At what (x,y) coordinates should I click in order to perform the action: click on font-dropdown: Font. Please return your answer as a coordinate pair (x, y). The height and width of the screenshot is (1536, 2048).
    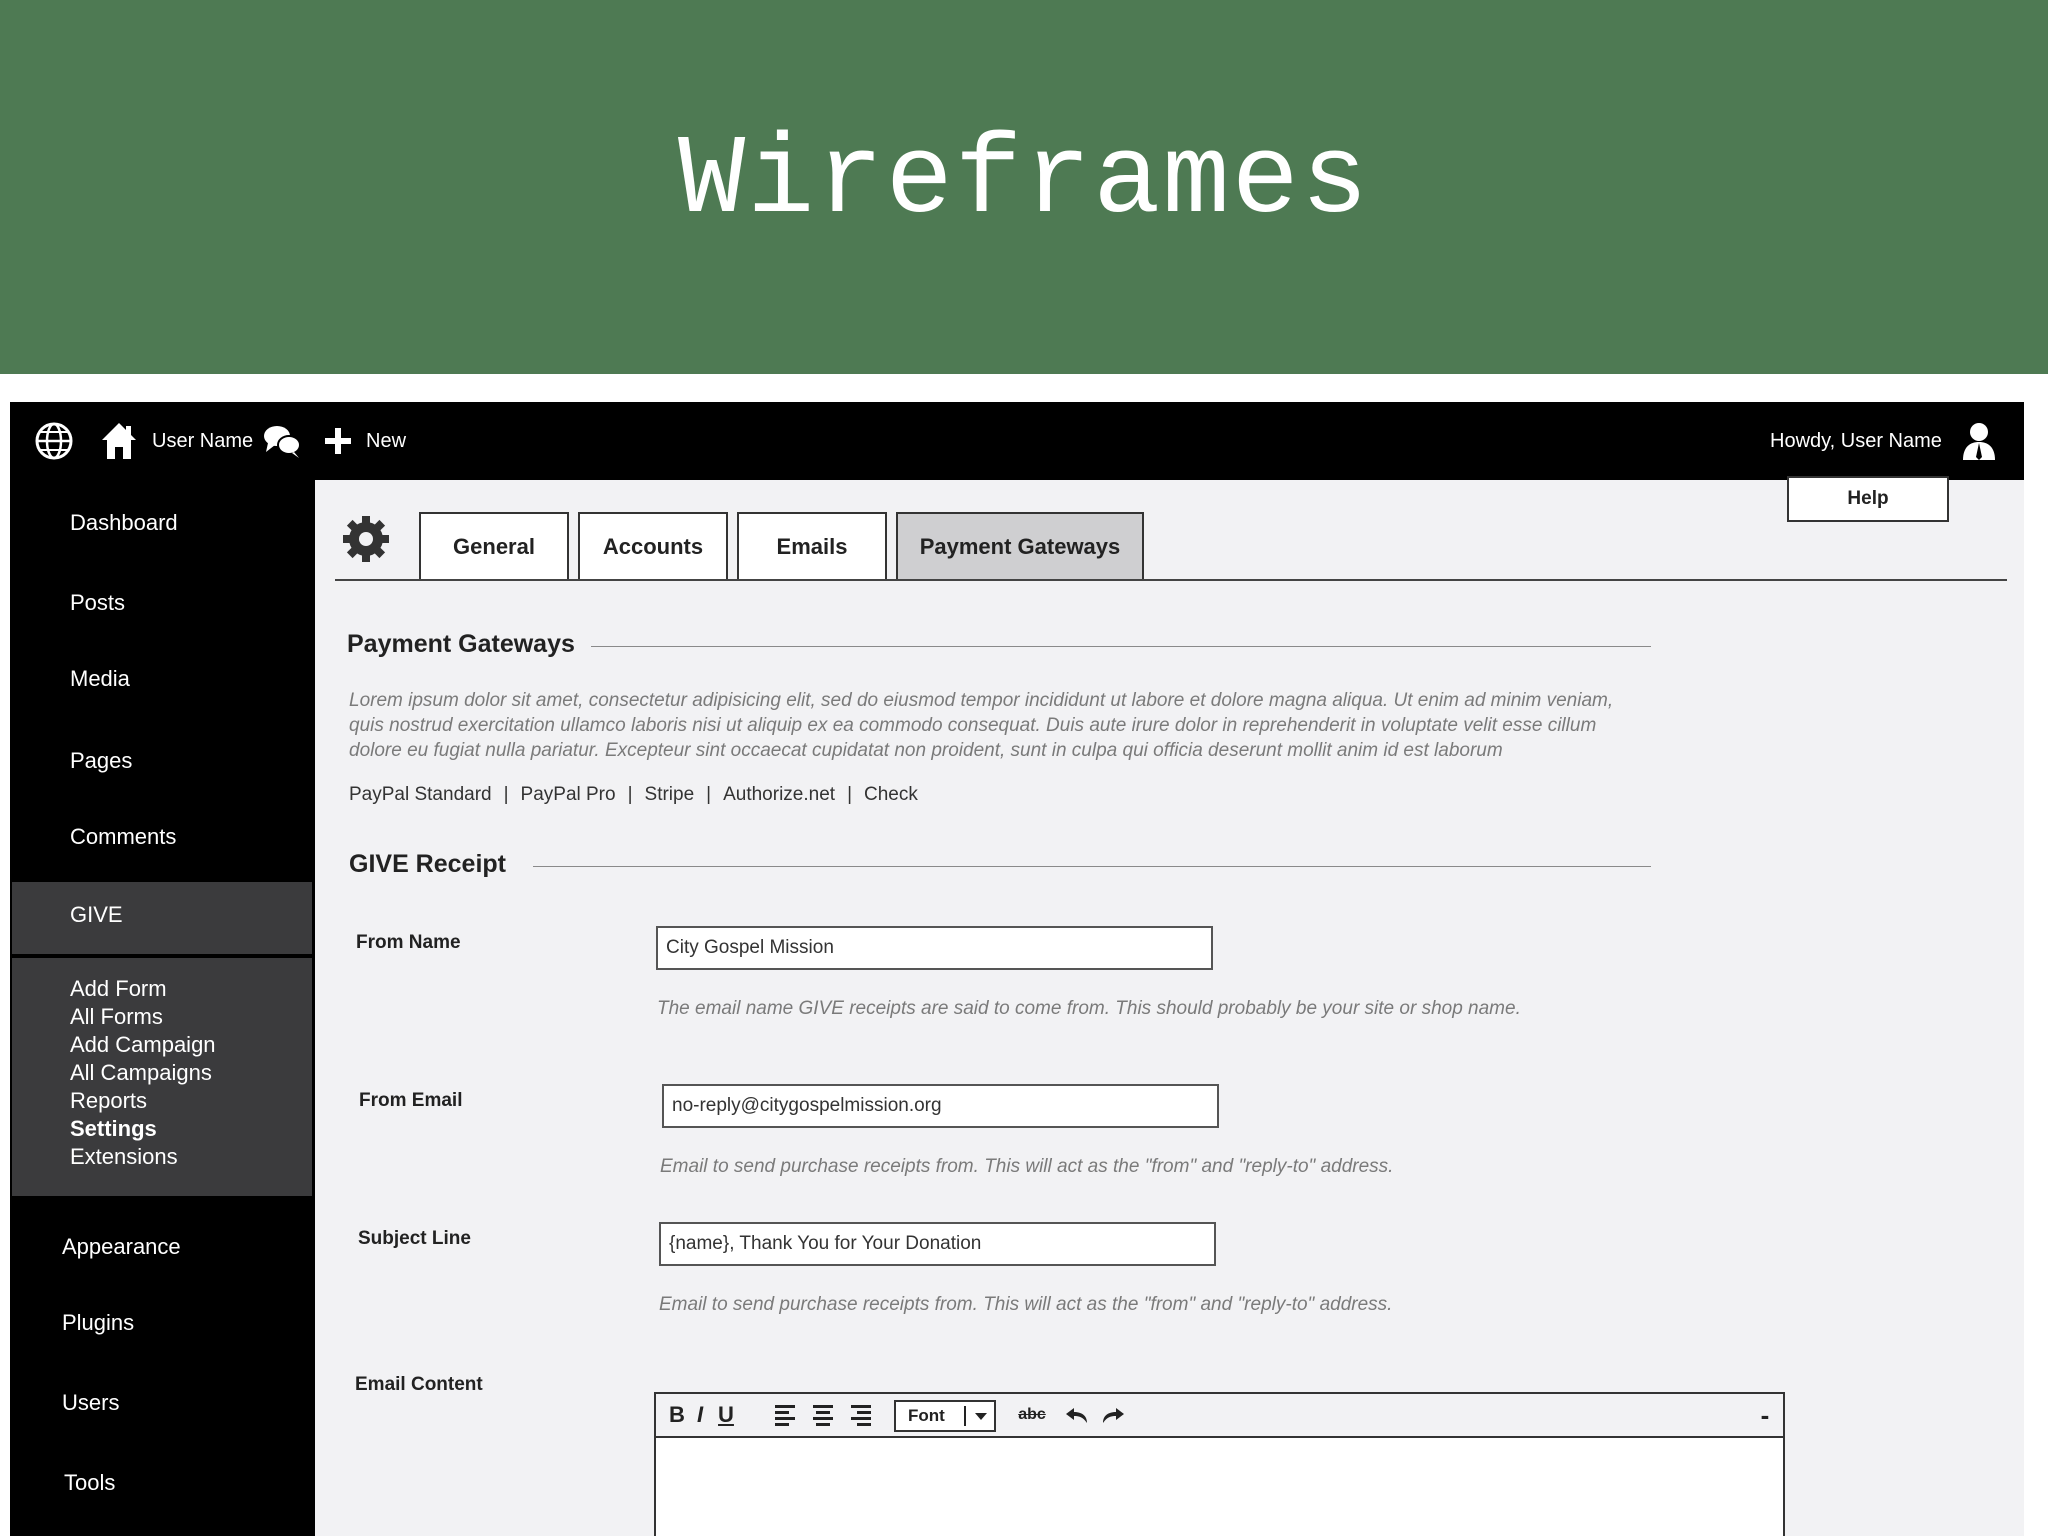
    Looking at the image, I should click on (945, 1416).